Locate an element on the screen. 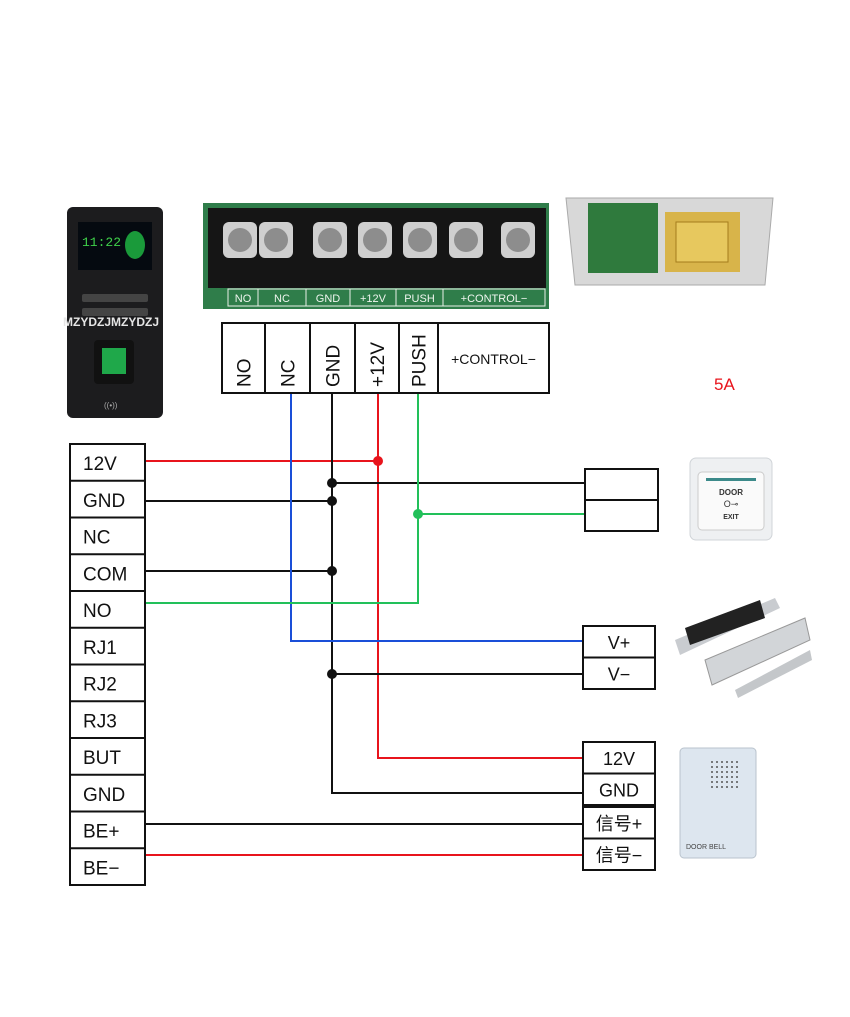 This screenshot has width=850, height=1017. terminal-label: PUSH is located at coordinates (420, 360).